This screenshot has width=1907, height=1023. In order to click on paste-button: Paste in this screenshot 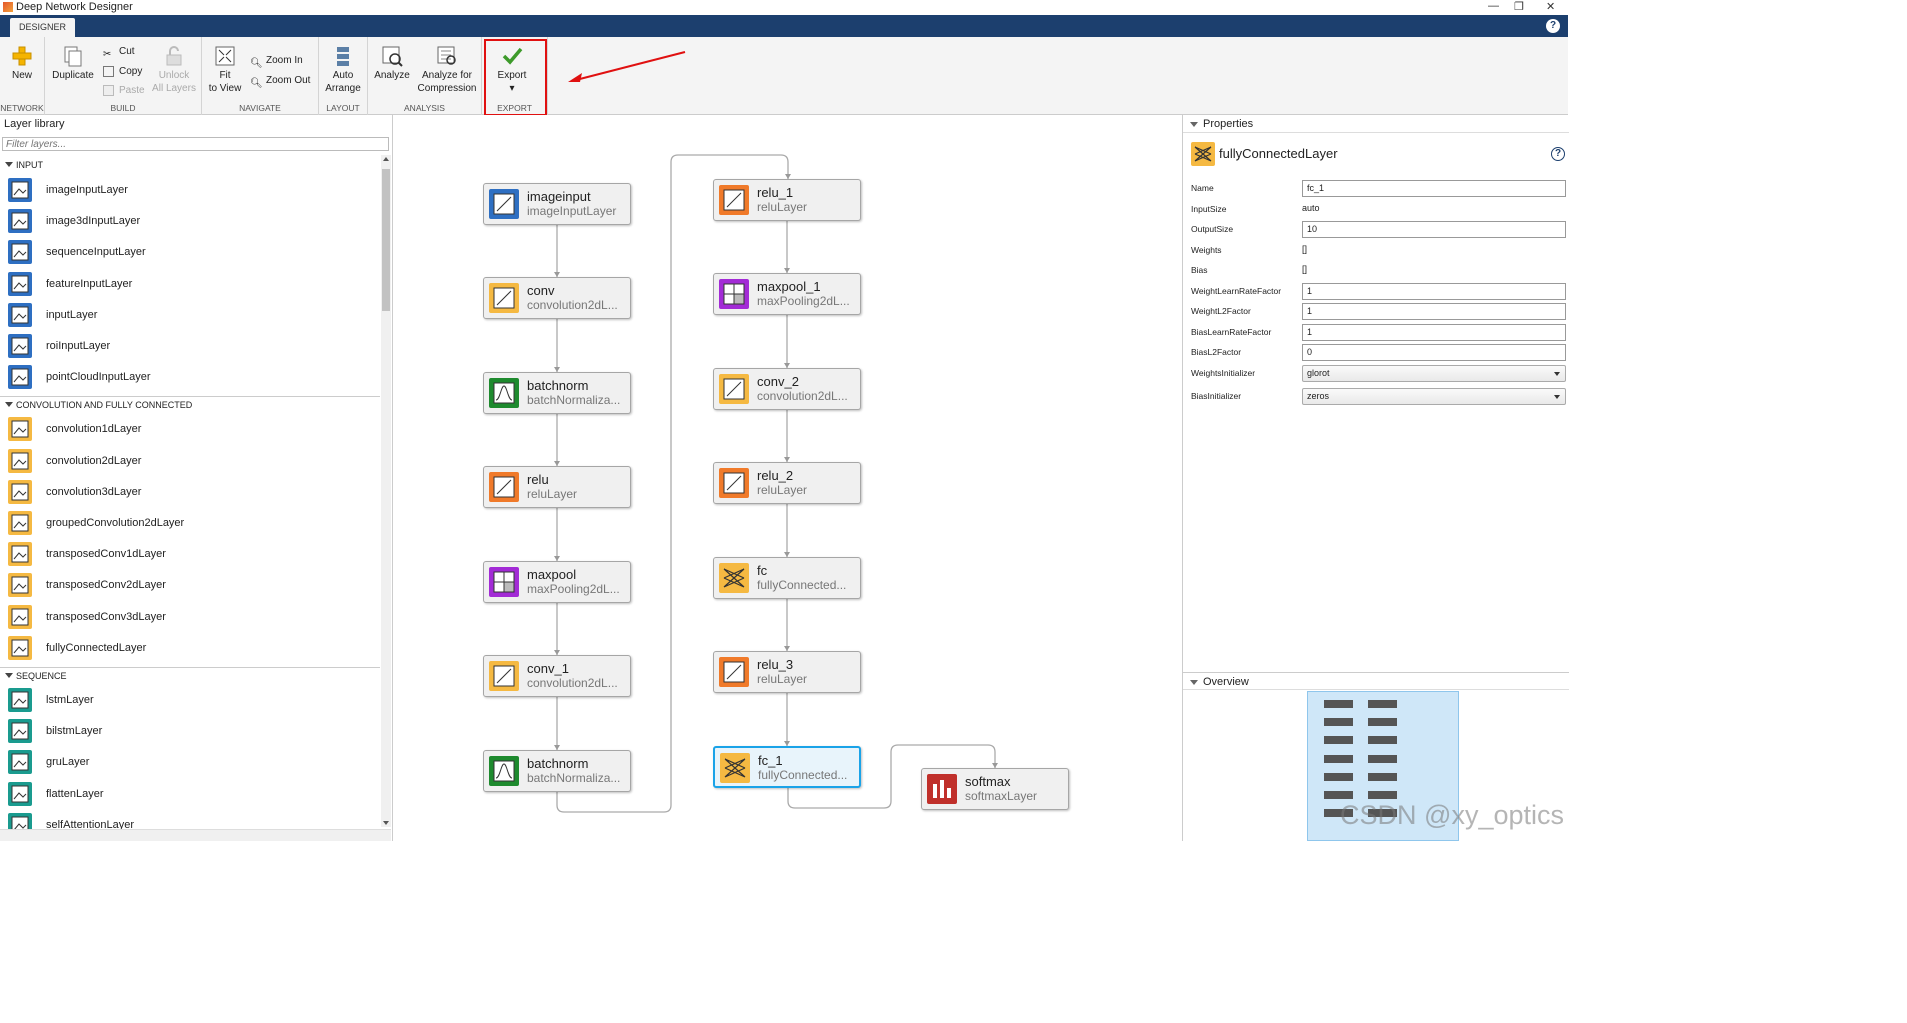, I will do `click(124, 91)`.